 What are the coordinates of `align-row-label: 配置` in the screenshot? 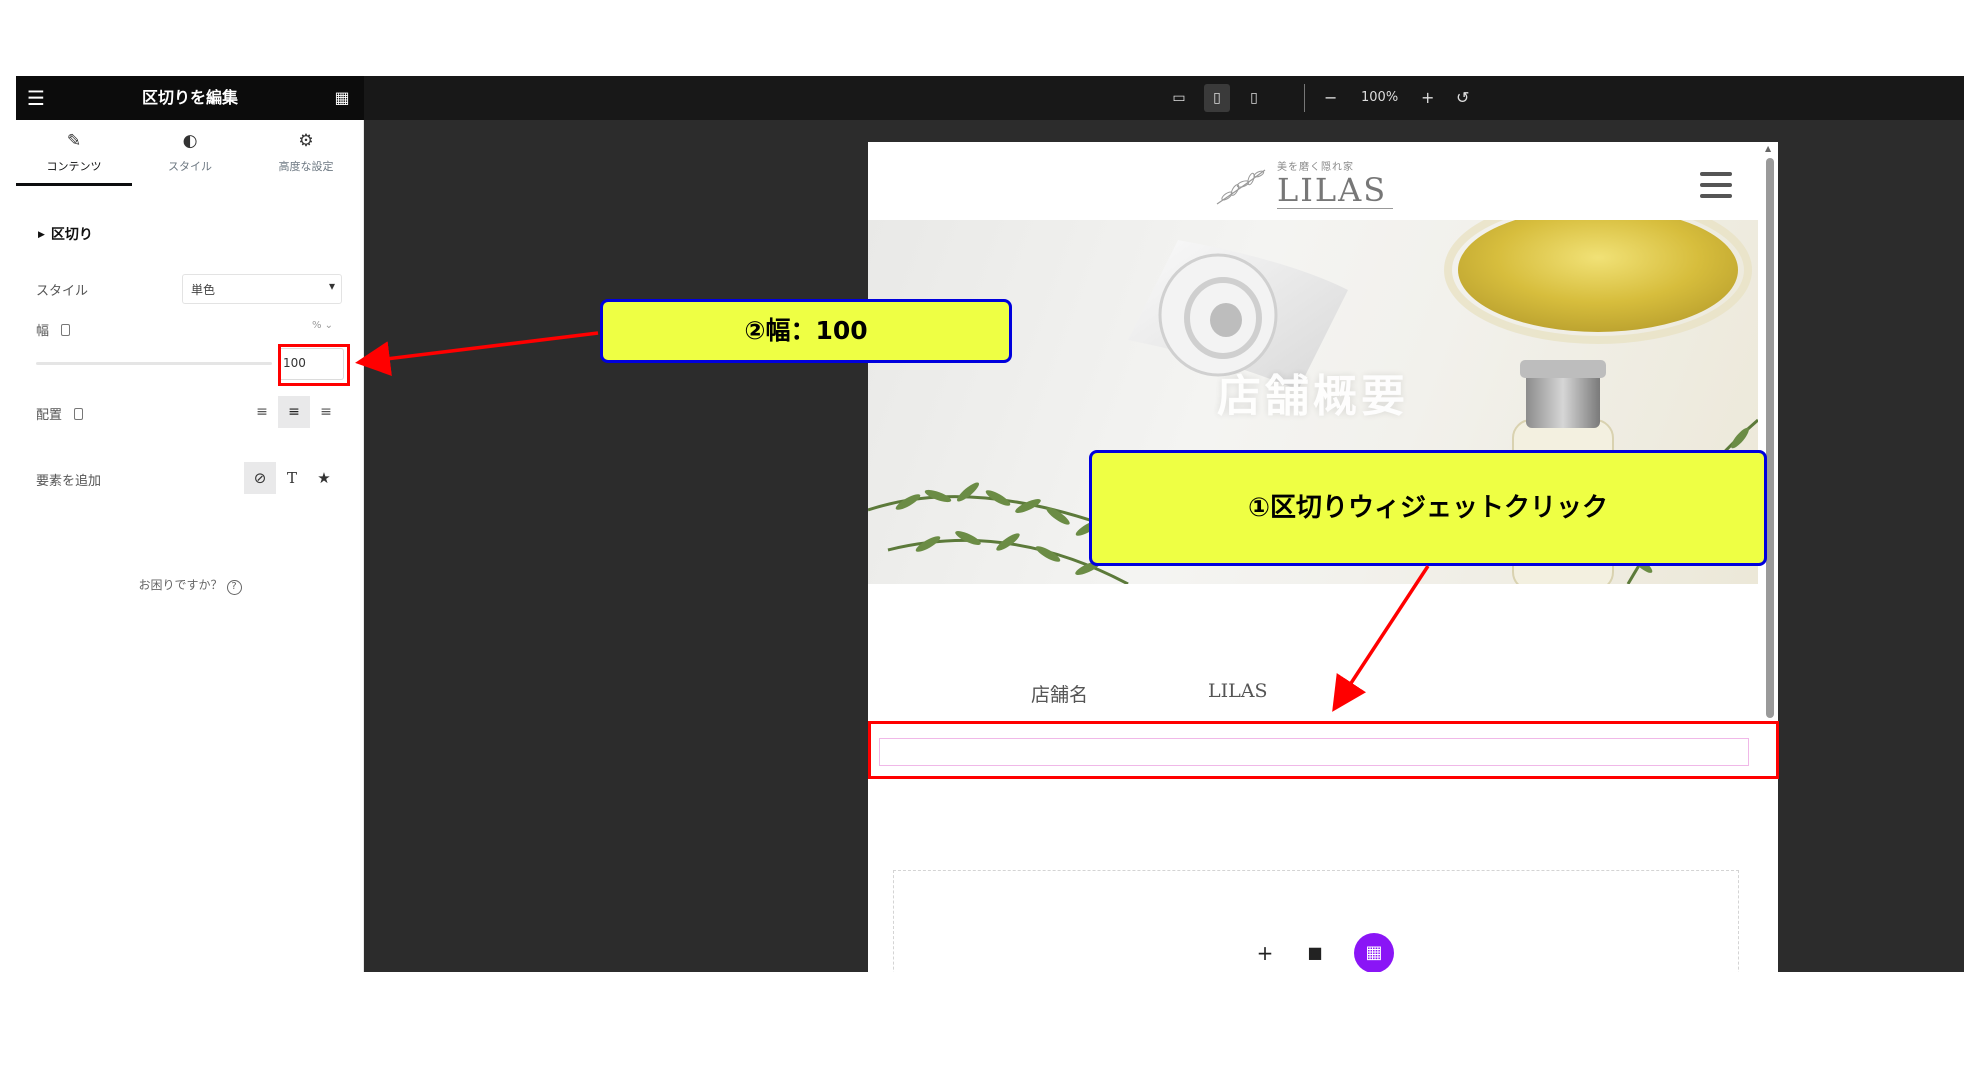 It's located at (60, 413).